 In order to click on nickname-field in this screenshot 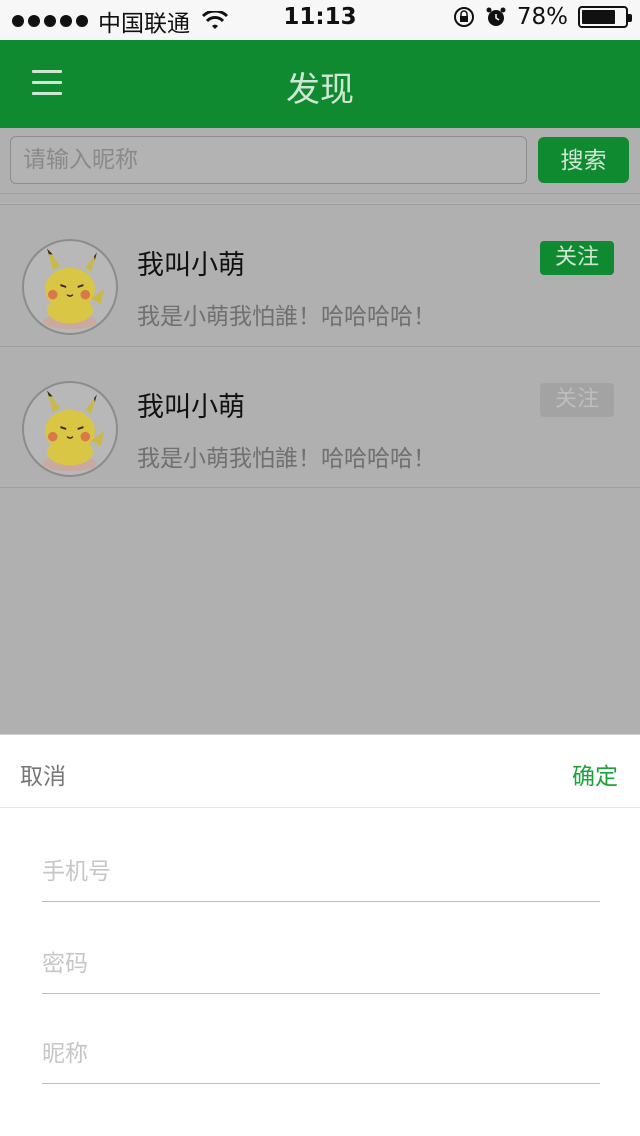, I will do `click(321, 1054)`.